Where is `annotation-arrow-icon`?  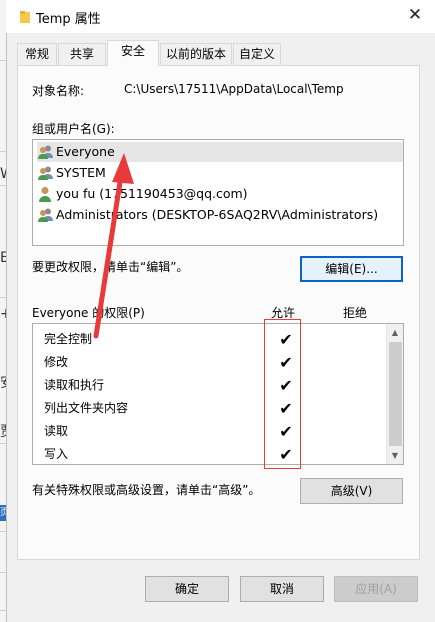 annotation-arrow-icon is located at coordinates (113, 246).